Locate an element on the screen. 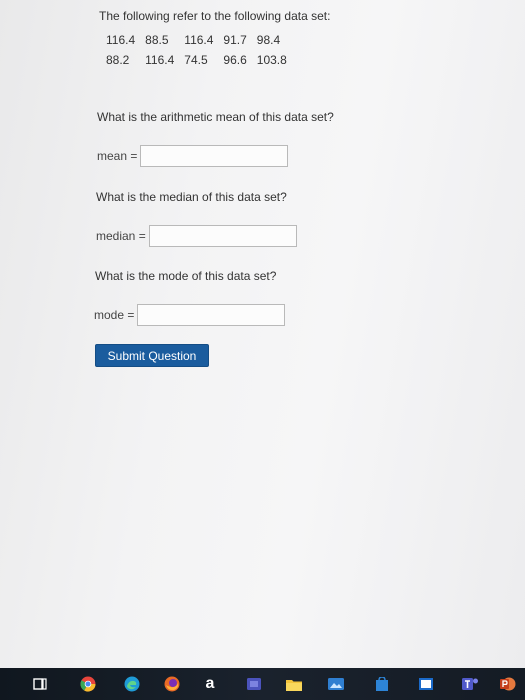 The image size is (525, 700). amazon-letter: a is located at coordinates (210, 683).